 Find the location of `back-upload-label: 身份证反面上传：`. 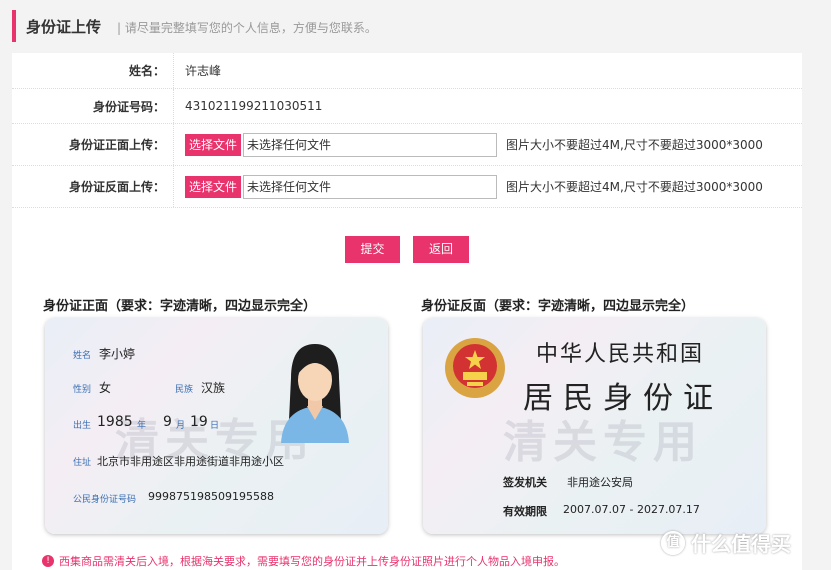

back-upload-label: 身份证反面上传： is located at coordinates (93, 186).